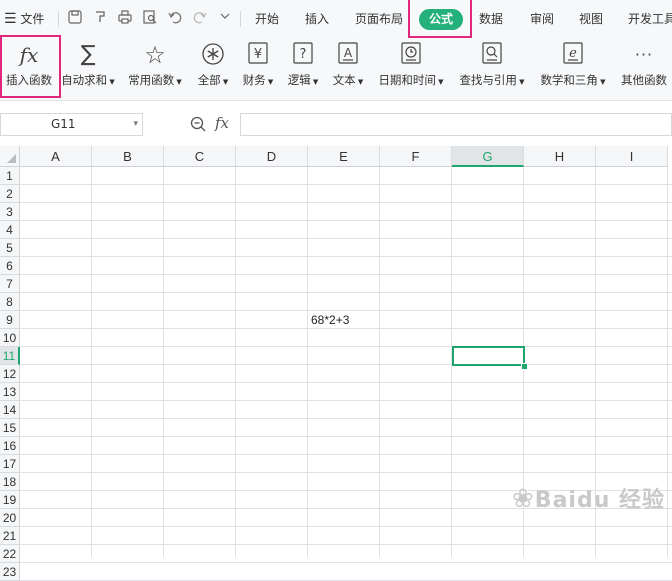 The width and height of the screenshot is (672, 581). I want to click on text-functions-button: A 文本 ▼, so click(348, 69).